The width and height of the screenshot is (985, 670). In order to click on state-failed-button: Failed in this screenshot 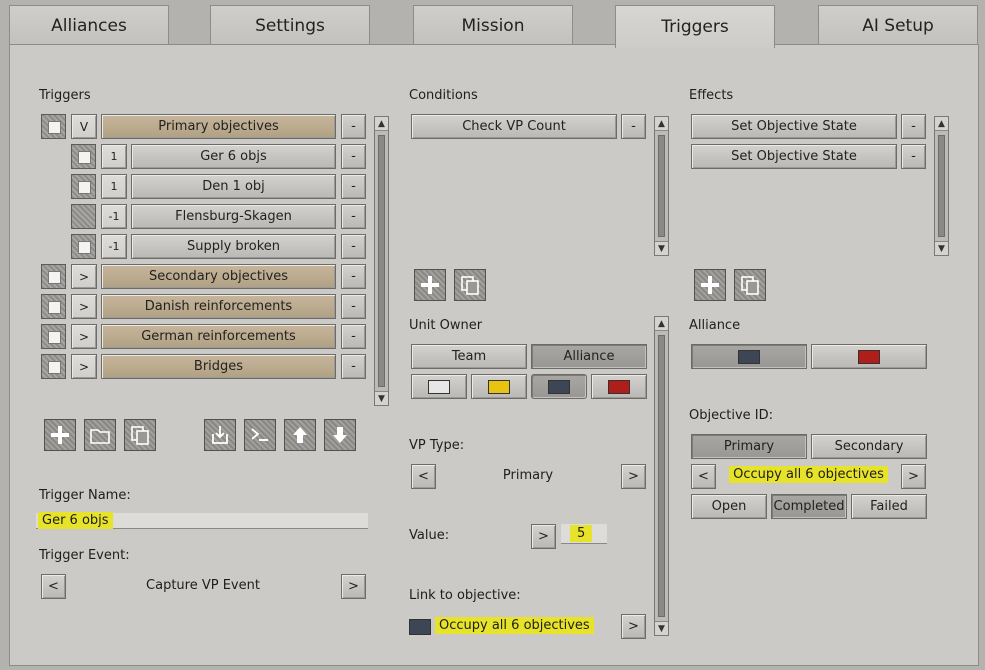, I will do `click(889, 506)`.